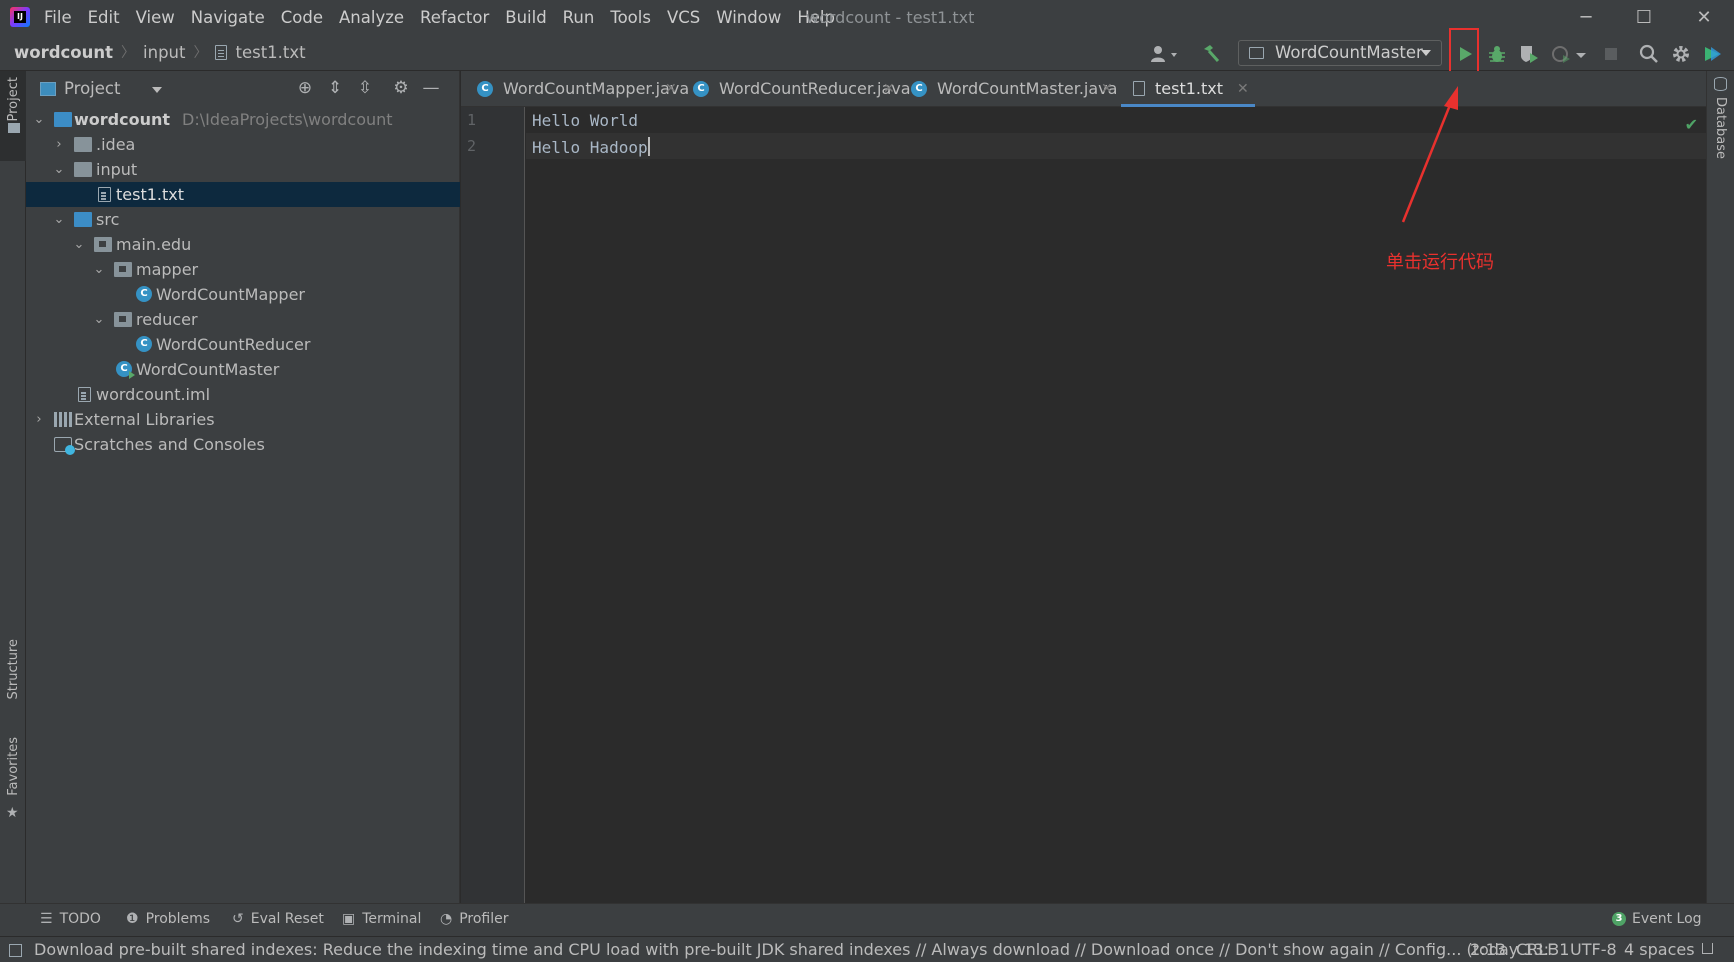 This screenshot has height=962, width=1734. Describe the element at coordinates (243, 444) in the screenshot. I see `tree-node-scratches: Scratches and Consoles` at that location.